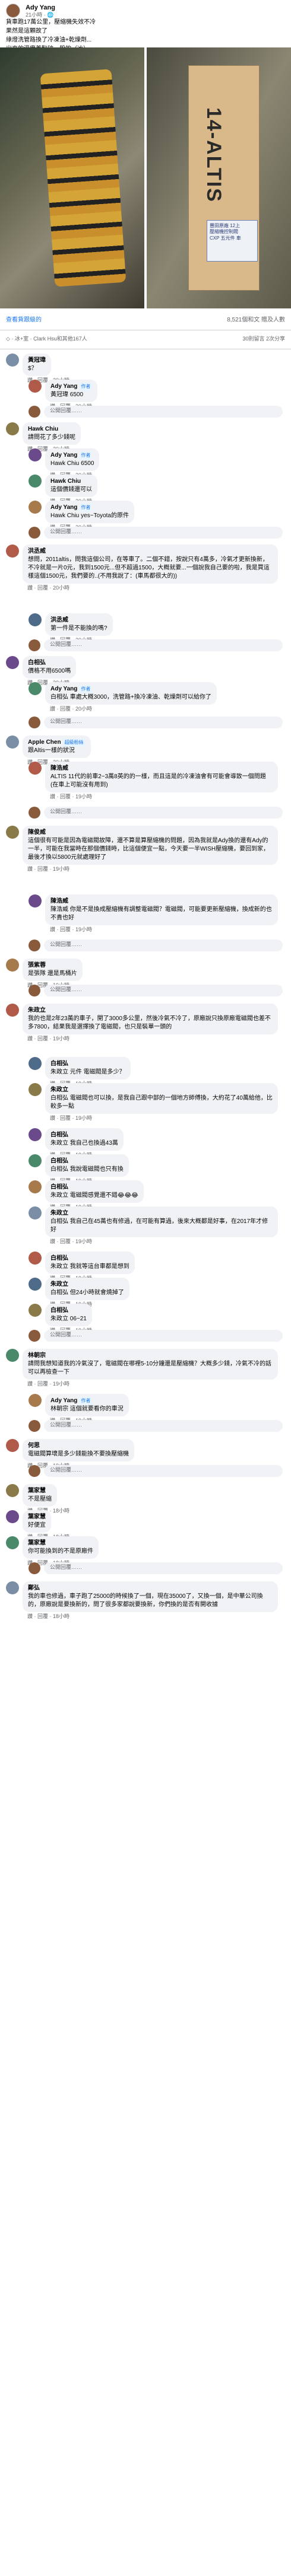 Image resolution: width=291 pixels, height=2576 pixels. What do you see at coordinates (86, 387) in the screenshot?
I see `author-badge: 作者` at bounding box center [86, 387].